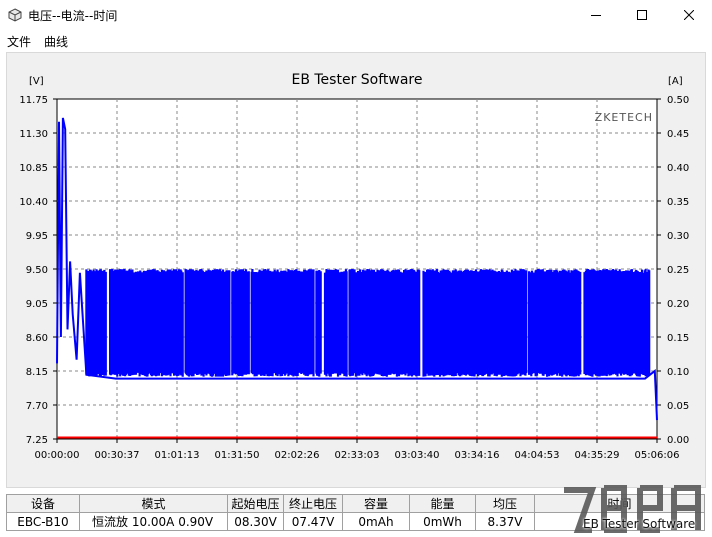 The image size is (712, 537). Describe the element at coordinates (37, 338) in the screenshot. I see `y-left-tick-label: 8.60` at that location.